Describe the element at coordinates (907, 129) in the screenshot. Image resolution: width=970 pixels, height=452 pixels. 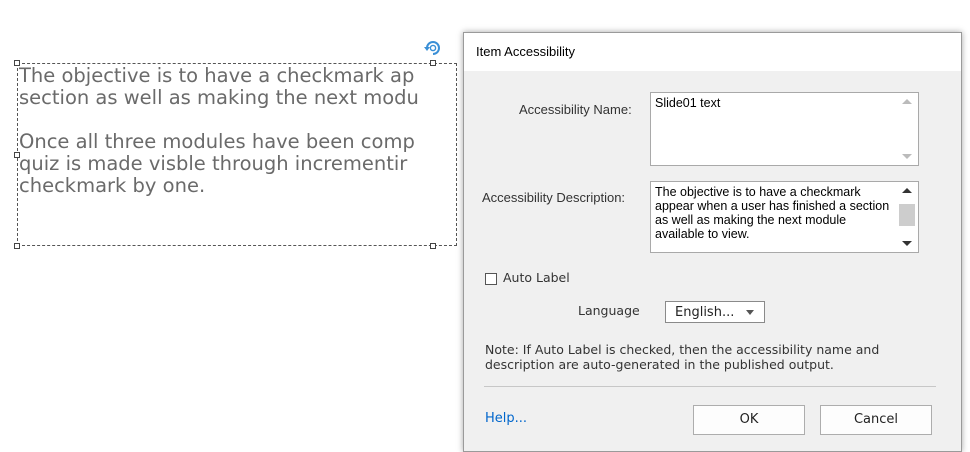
I see `name-scrollbar` at that location.